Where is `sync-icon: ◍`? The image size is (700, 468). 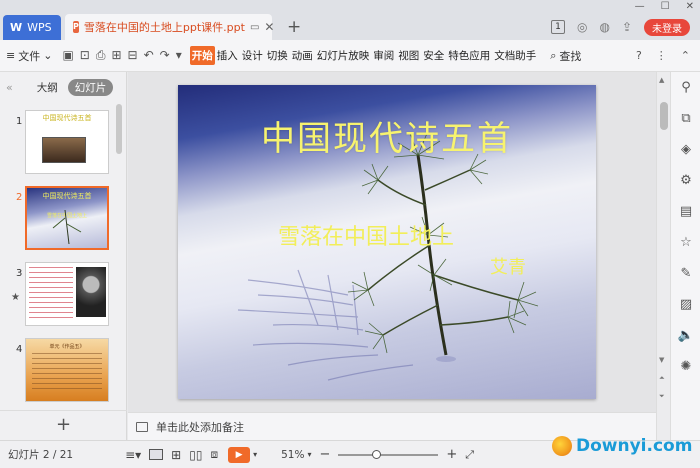
sync-icon: ◍ is located at coordinates (604, 27).